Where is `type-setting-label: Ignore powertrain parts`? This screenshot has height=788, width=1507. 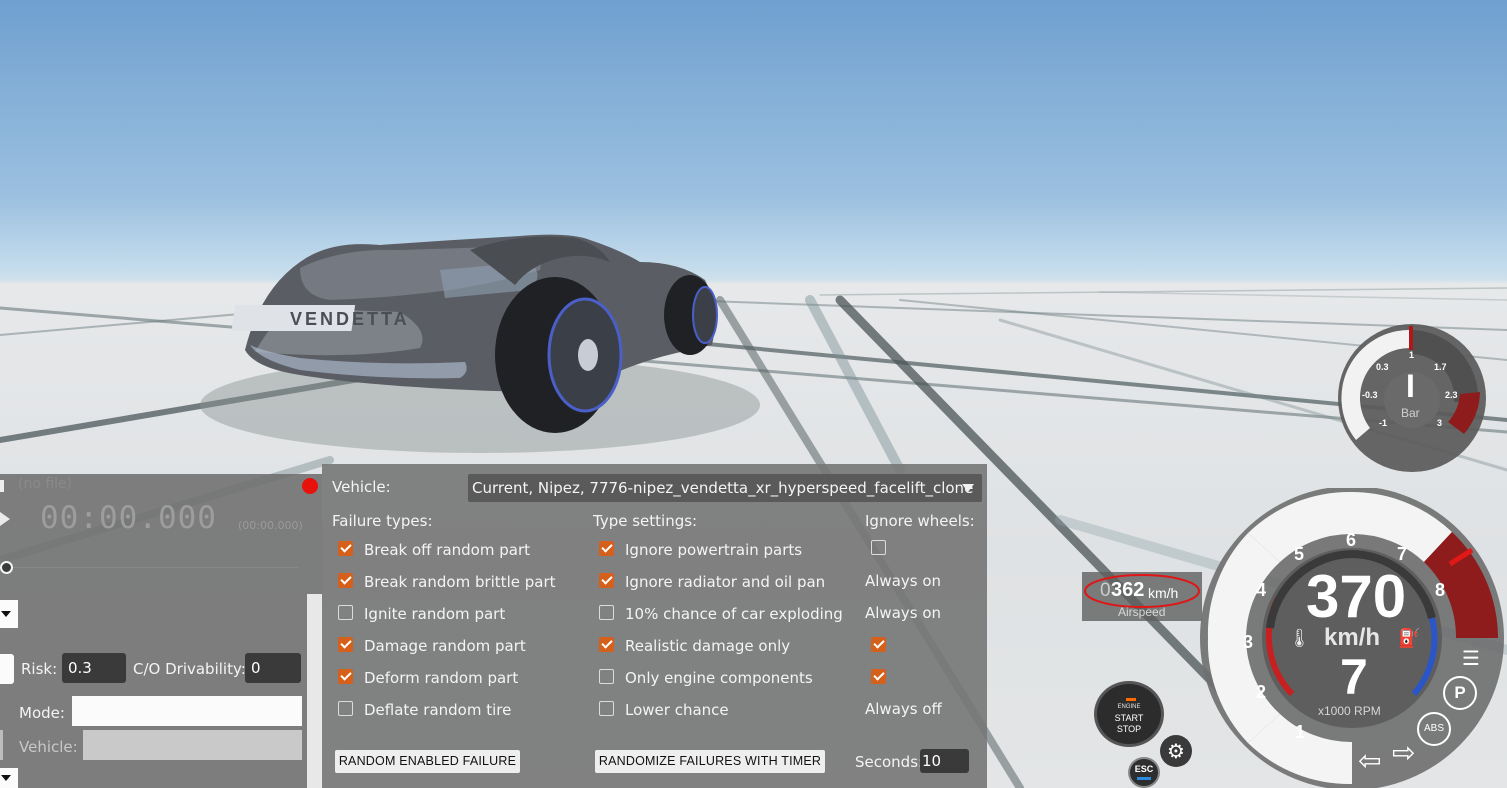 type-setting-label: Ignore powertrain parts is located at coordinates (714, 550).